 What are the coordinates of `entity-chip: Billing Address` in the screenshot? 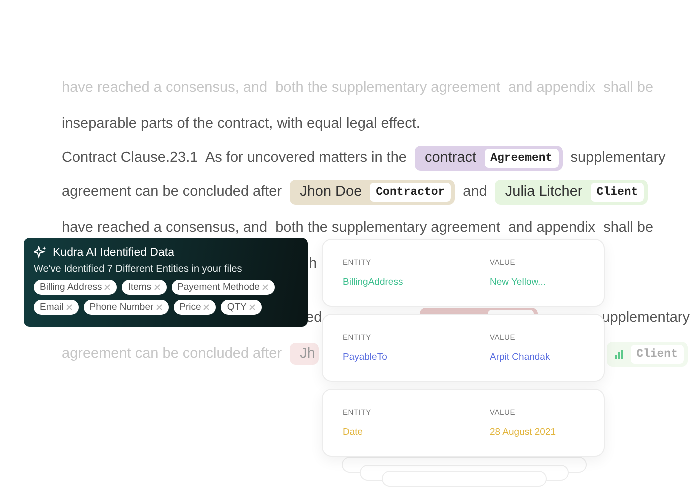 It's located at (76, 287).